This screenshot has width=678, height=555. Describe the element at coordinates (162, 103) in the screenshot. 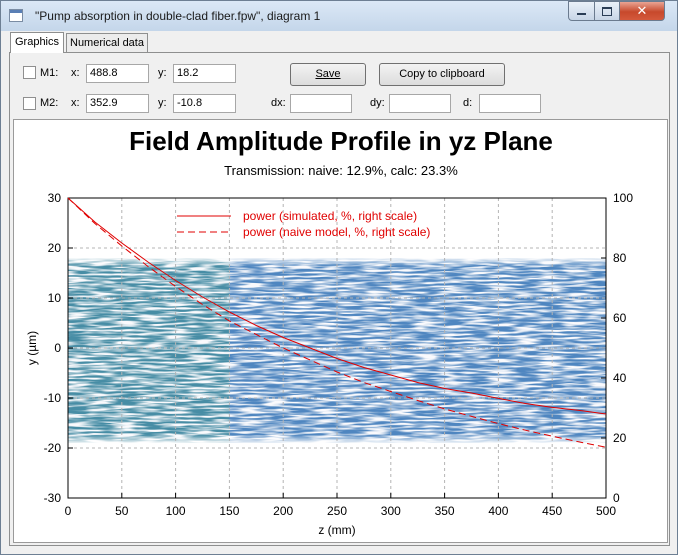

I see `m2-y-label: y:` at that location.